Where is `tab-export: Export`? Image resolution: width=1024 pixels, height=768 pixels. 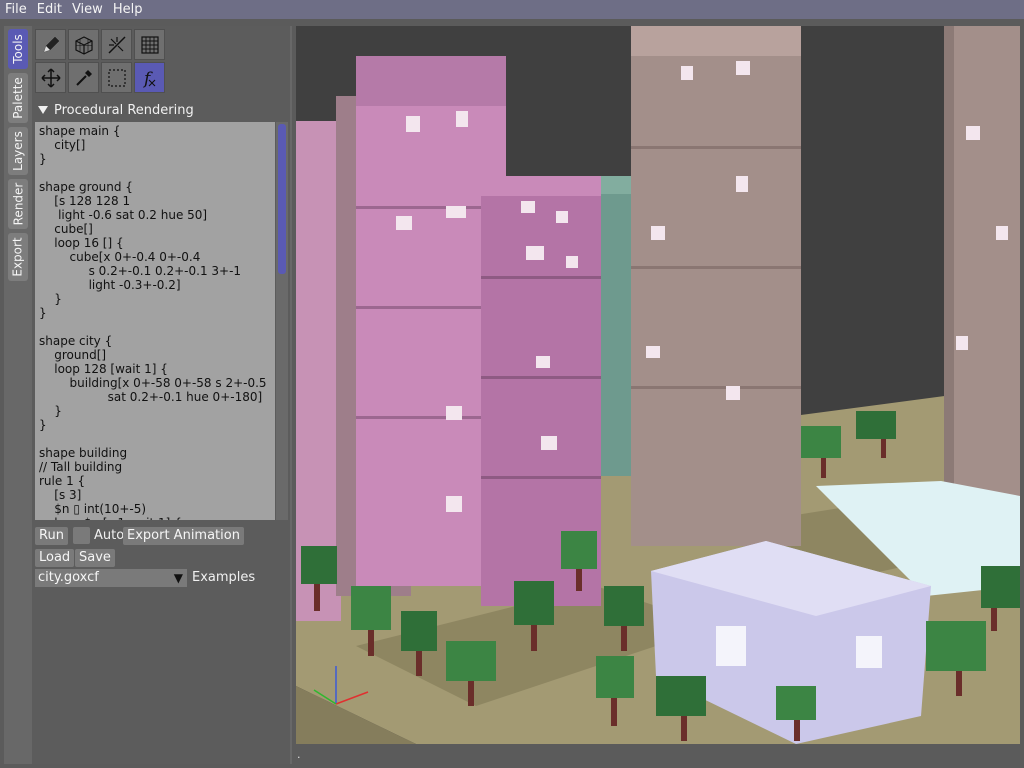
tab-export: Export is located at coordinates (18, 257).